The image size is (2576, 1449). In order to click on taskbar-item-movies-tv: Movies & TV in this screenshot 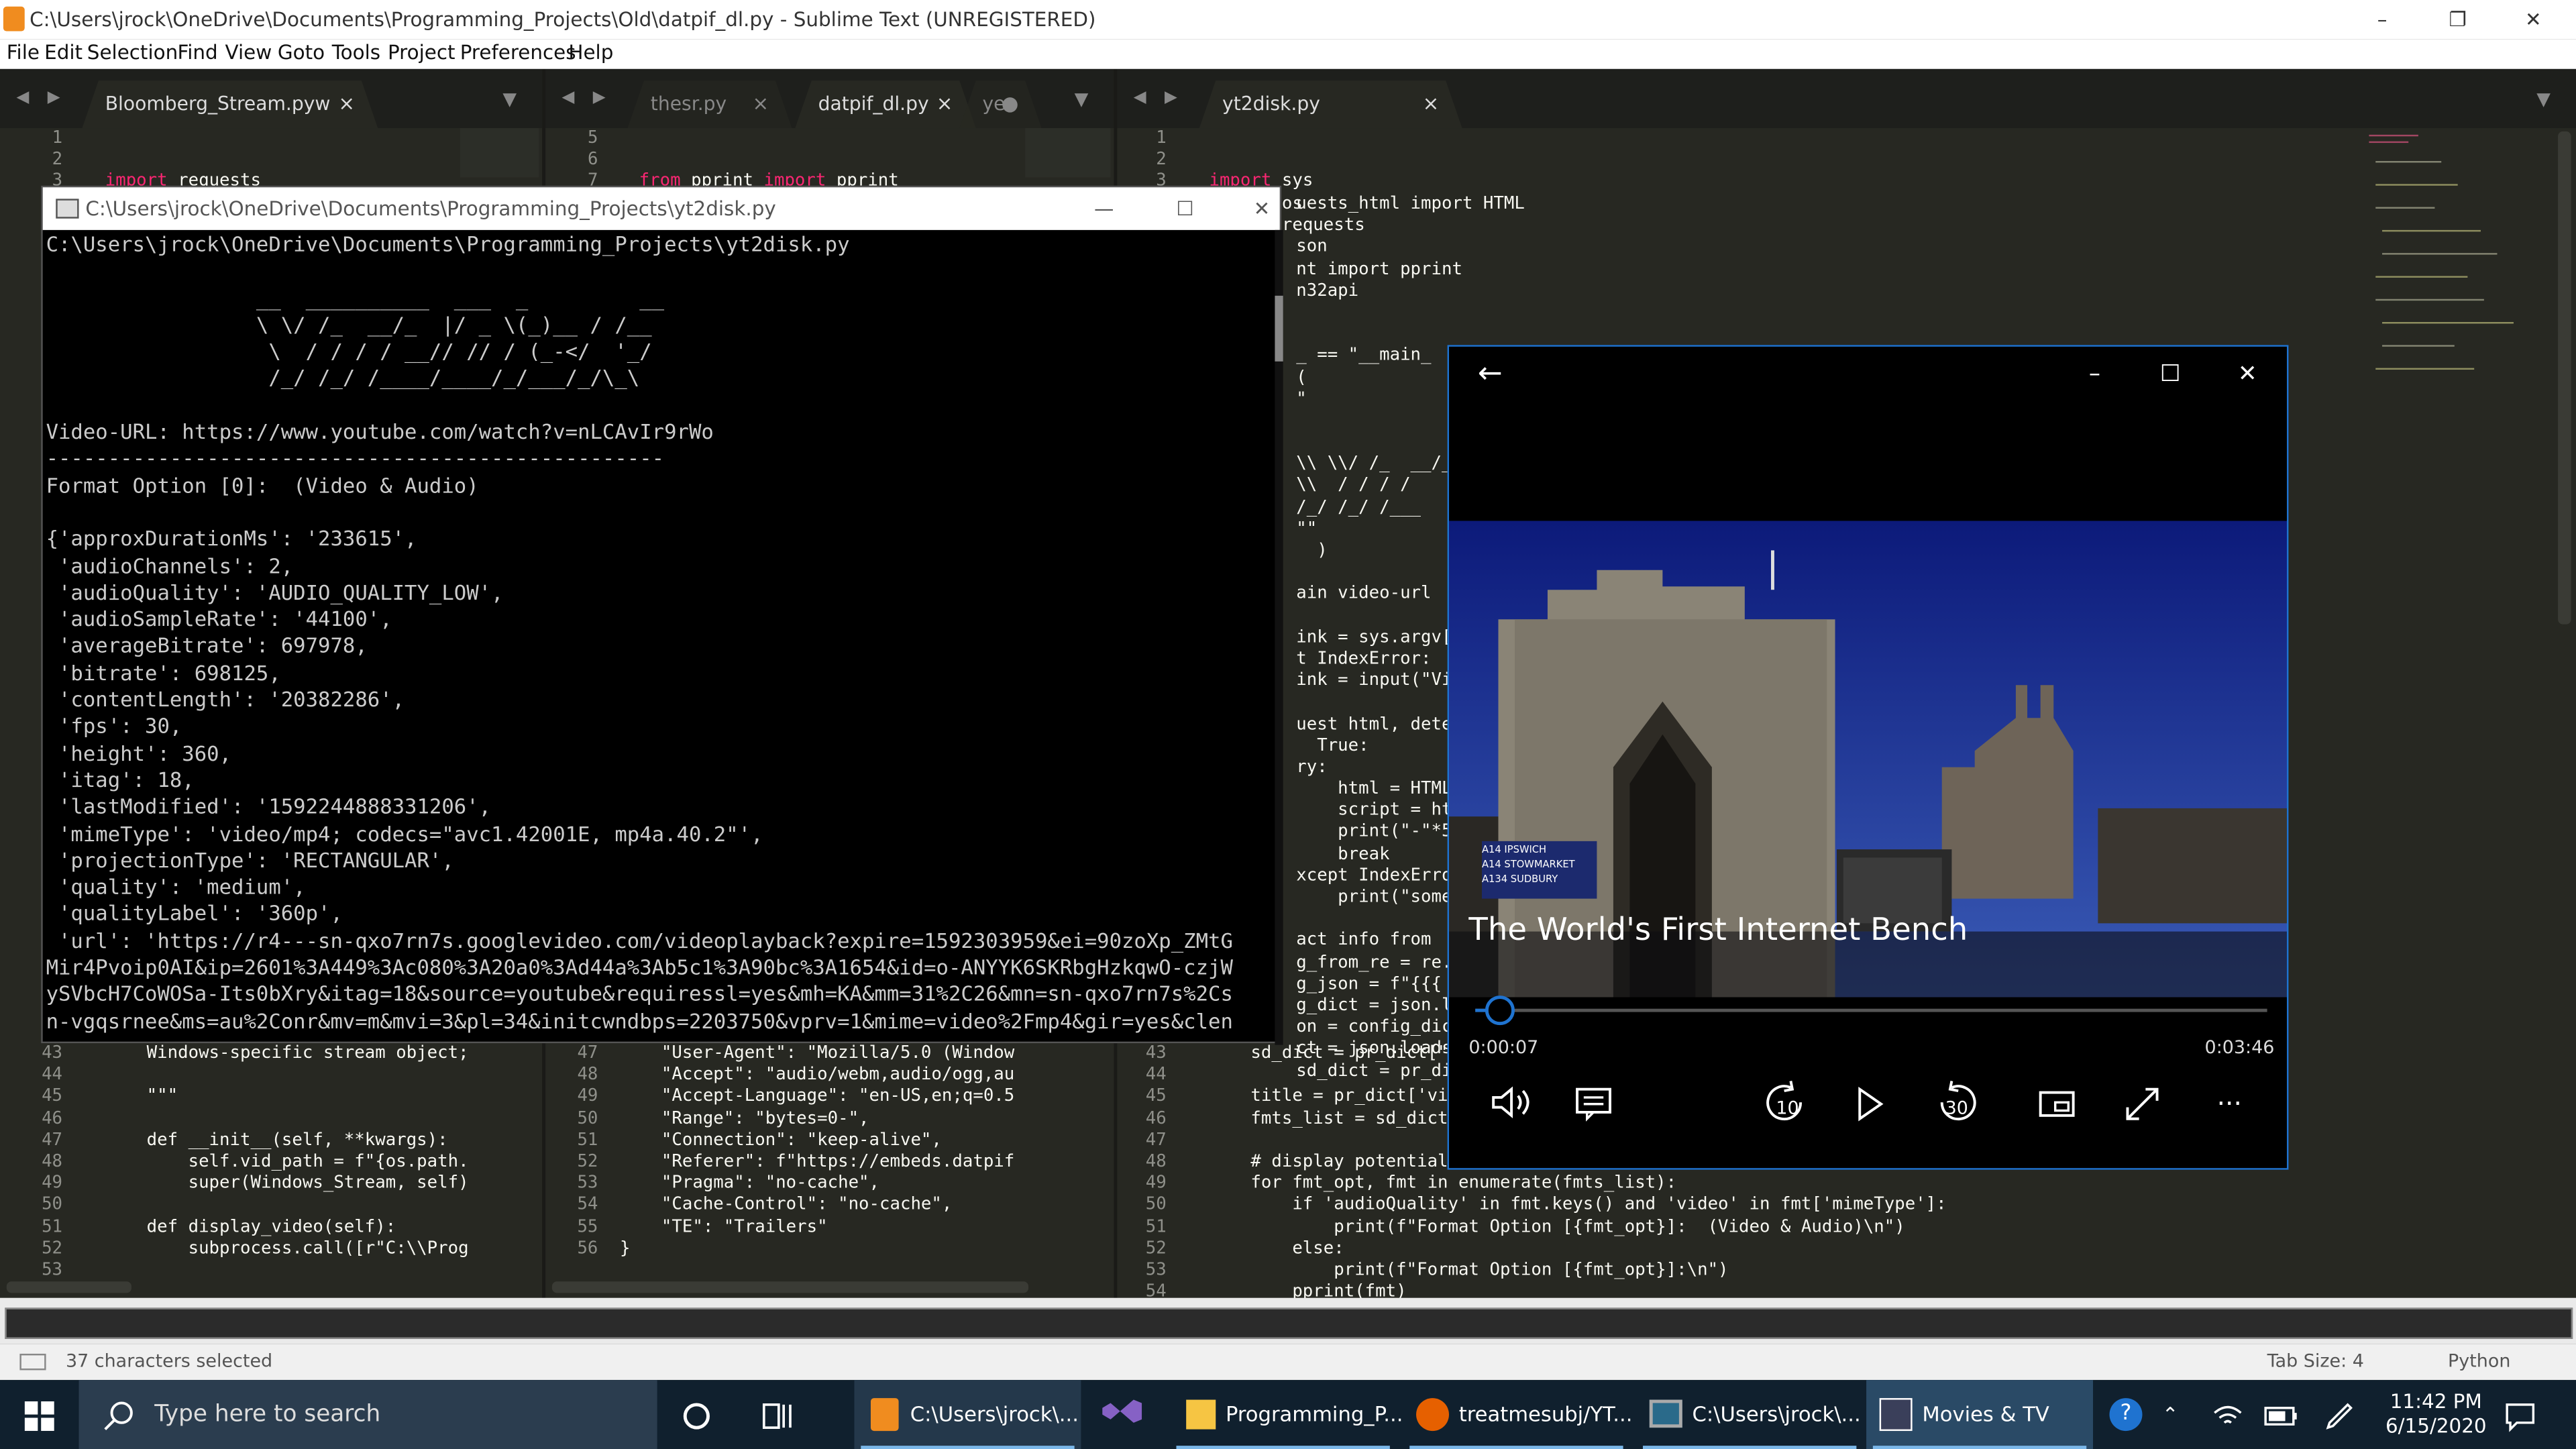, I will do `click(1980, 1414)`.